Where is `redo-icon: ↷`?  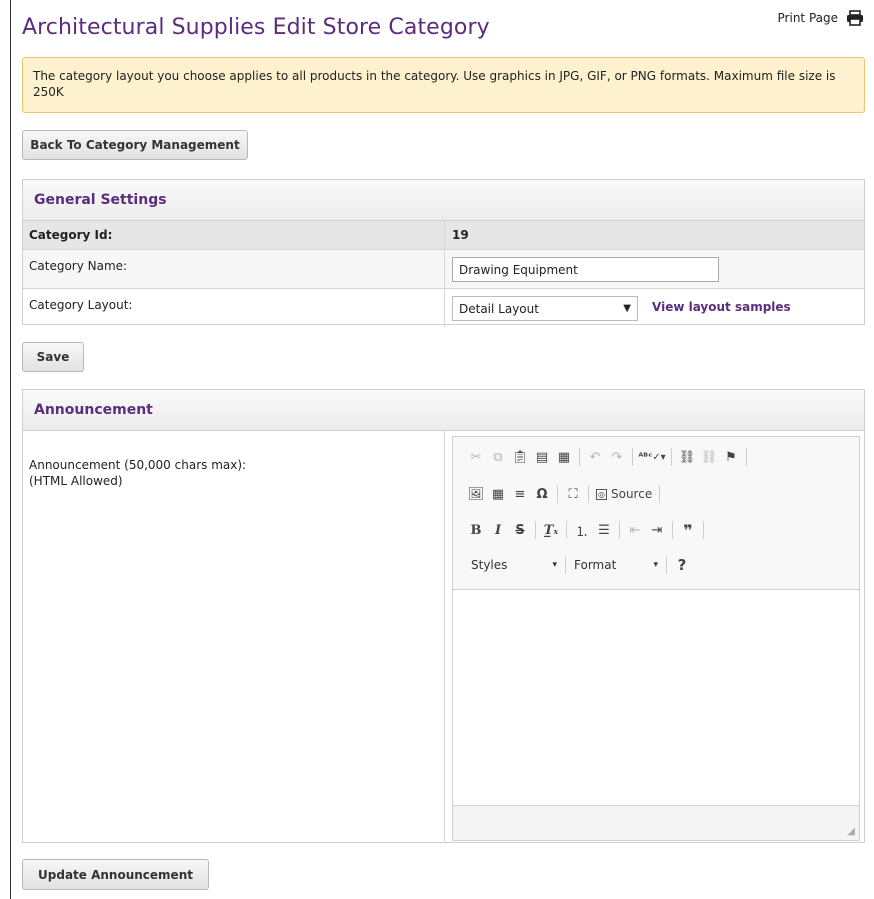
redo-icon: ↷ is located at coordinates (617, 457).